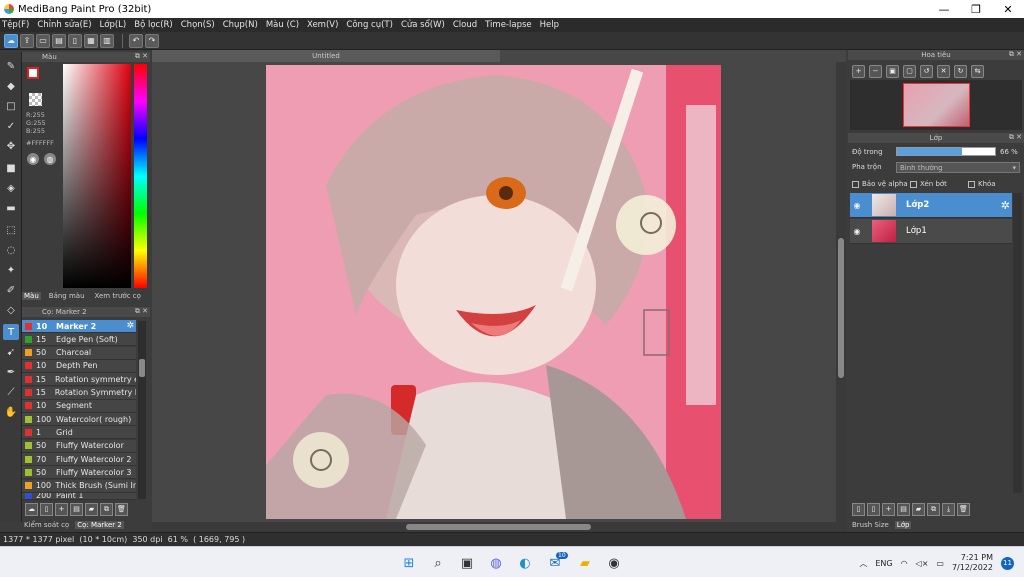  What do you see at coordinates (883, 563) in the screenshot?
I see `language-indicator: ENG` at bounding box center [883, 563].